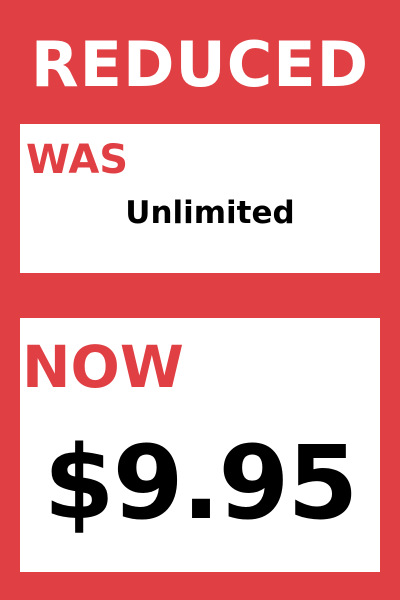 The image size is (400, 600). What do you see at coordinates (103, 367) in the screenshot?
I see `now-label: NOW` at bounding box center [103, 367].